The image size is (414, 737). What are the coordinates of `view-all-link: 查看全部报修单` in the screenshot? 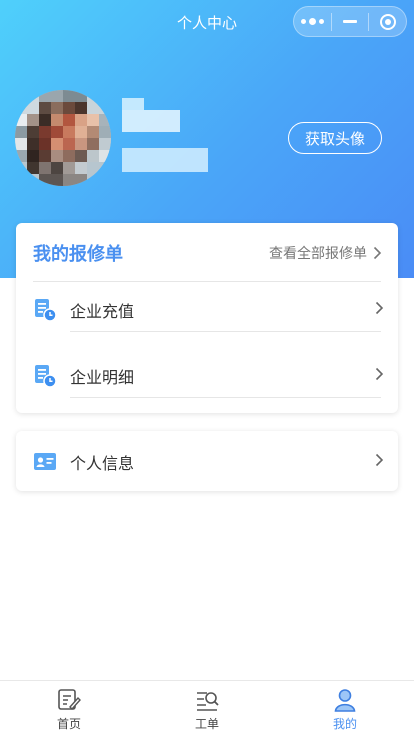 It's located at (325, 253).